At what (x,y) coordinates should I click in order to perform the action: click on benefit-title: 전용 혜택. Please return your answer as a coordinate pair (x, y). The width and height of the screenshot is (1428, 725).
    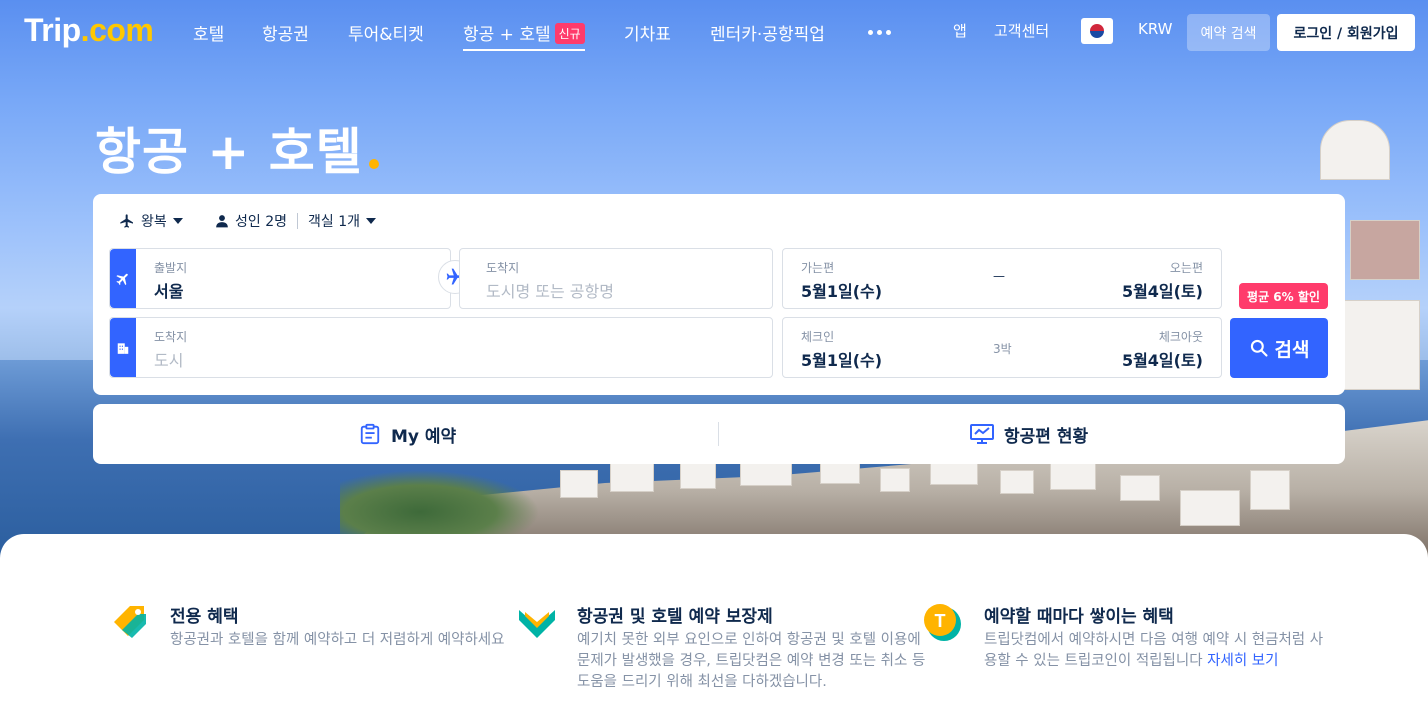
    Looking at the image, I should click on (204, 617).